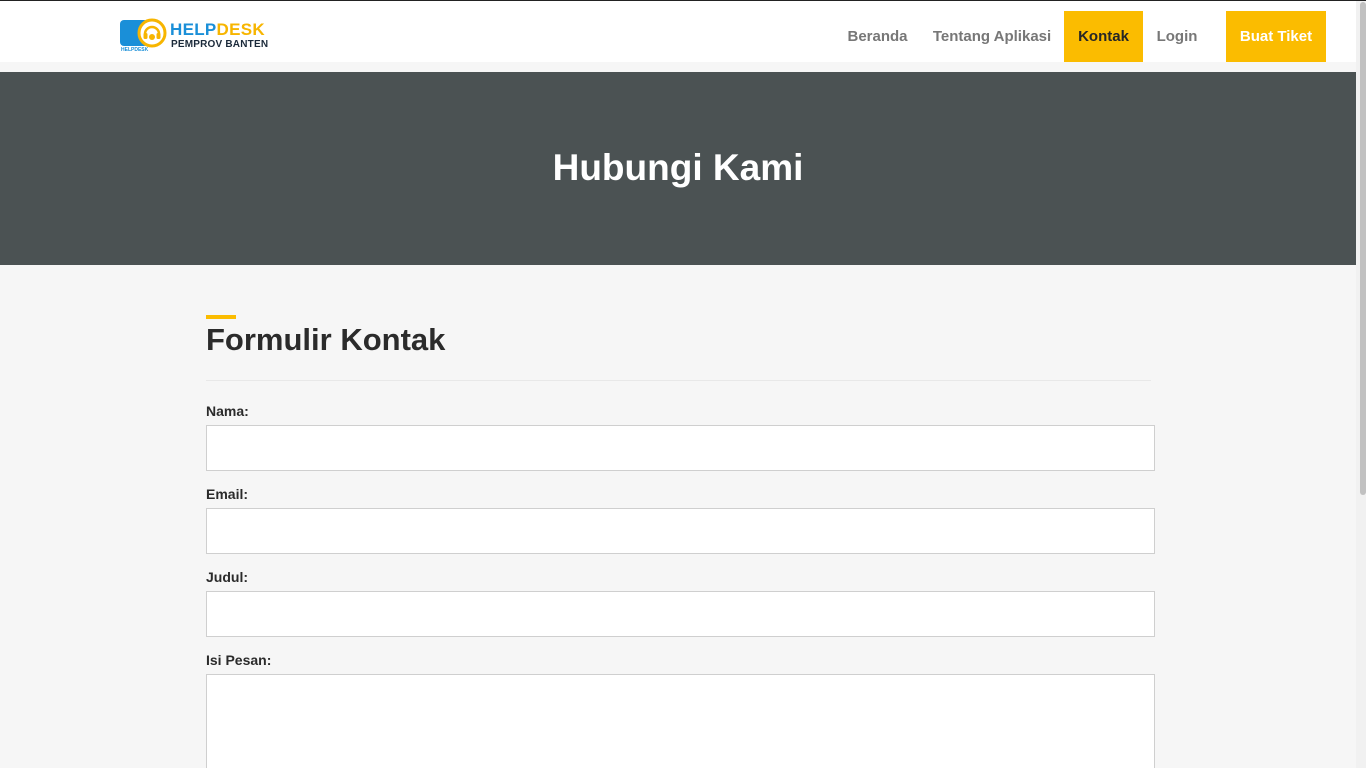 The width and height of the screenshot is (1366, 768). I want to click on logo: HELPDESK PEMPROV BANTEN HELPDESK, so click(195, 36).